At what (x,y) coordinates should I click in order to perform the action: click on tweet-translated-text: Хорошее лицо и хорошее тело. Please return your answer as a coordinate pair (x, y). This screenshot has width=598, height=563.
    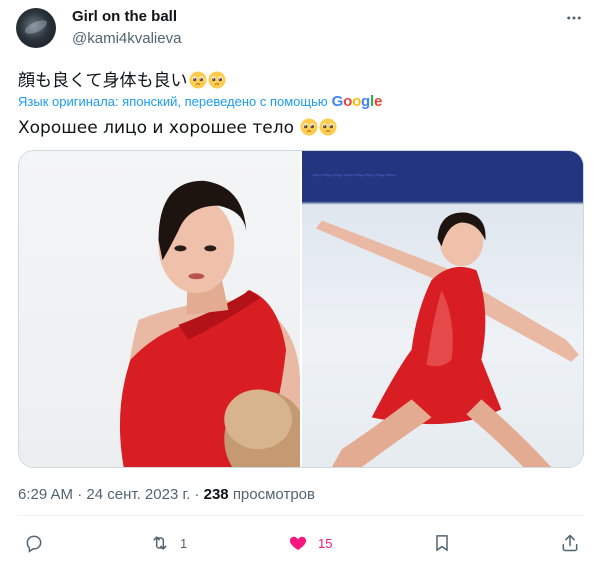
    Looking at the image, I should click on (177, 128).